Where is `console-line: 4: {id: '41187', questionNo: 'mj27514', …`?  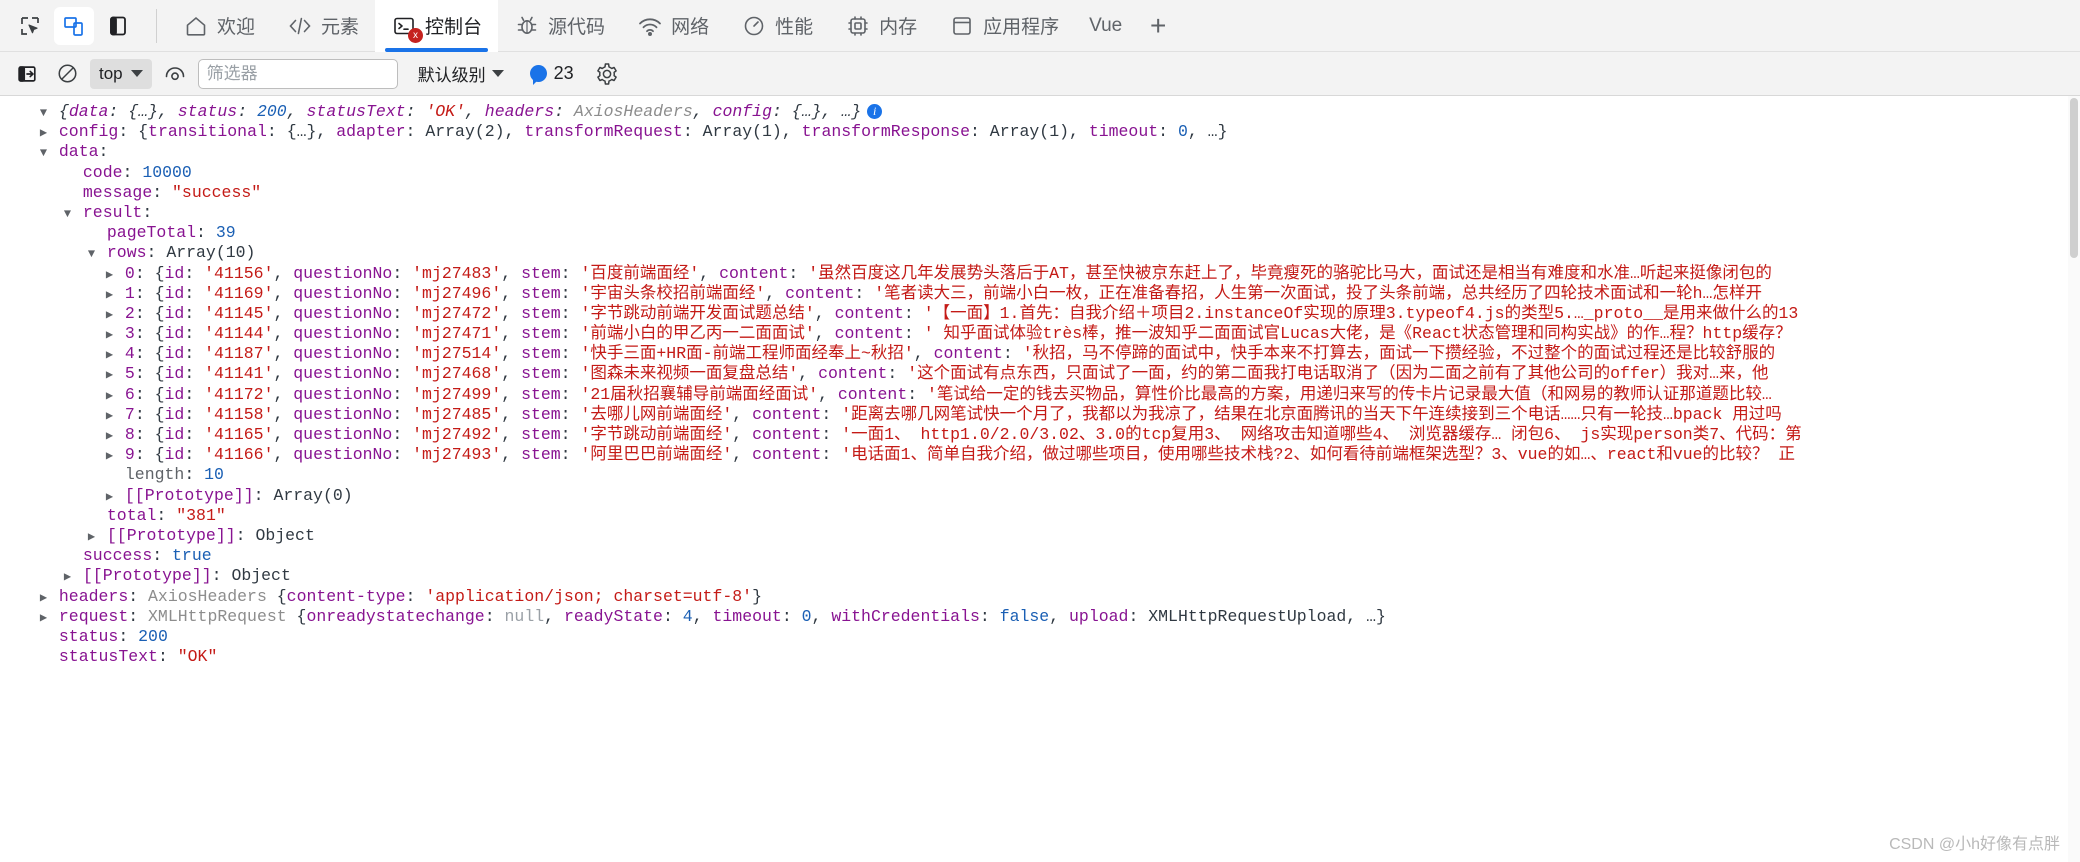
console-line: 4: {id: '41187', questionNo: 'mj27514', … is located at coordinates (1040, 354).